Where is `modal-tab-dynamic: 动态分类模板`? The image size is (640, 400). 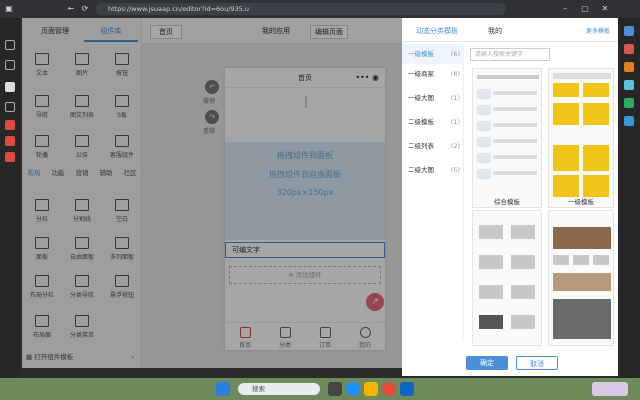 modal-tab-dynamic: 动态分类模板 is located at coordinates (437, 31).